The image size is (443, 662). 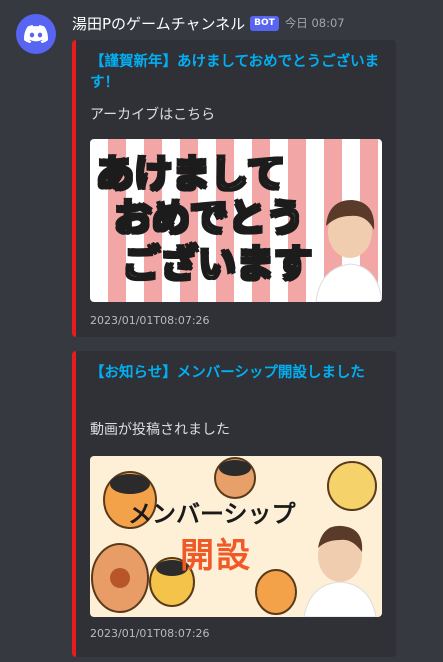 I want to click on author-avatar, so click(x=36, y=34).